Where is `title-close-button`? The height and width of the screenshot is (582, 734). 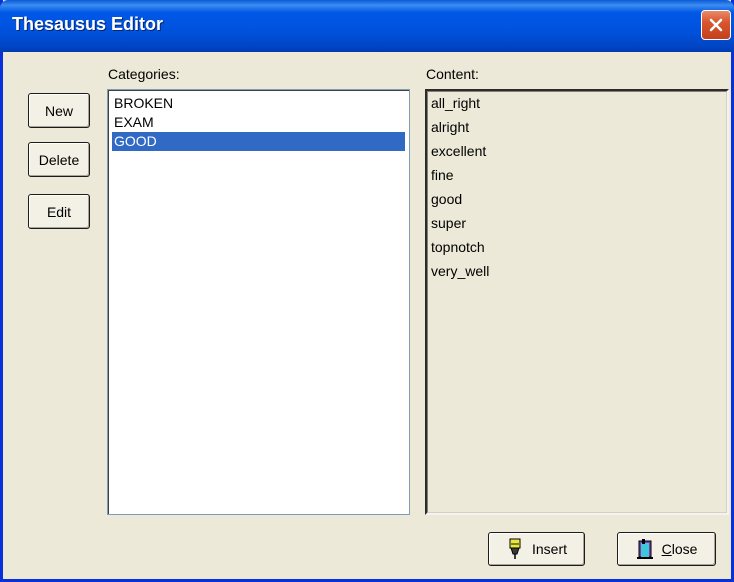
title-close-button is located at coordinates (716, 25).